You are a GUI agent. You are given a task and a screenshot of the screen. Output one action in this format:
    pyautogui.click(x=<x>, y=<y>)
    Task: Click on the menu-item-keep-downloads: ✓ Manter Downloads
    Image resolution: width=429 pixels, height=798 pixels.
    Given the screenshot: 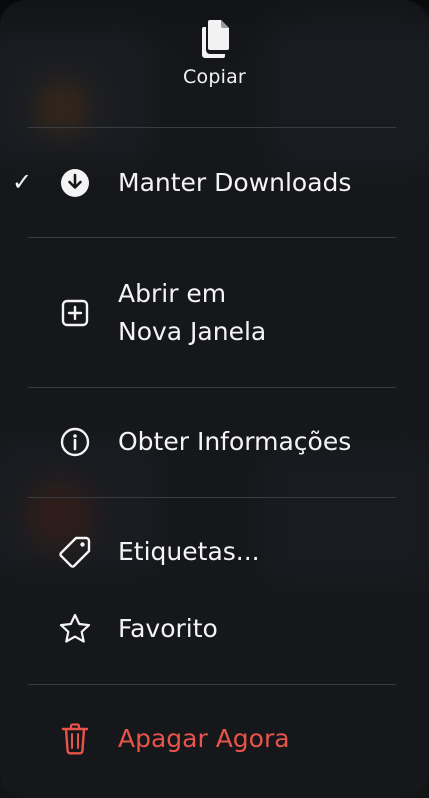 What is the action you would take?
    pyautogui.click(x=214, y=183)
    